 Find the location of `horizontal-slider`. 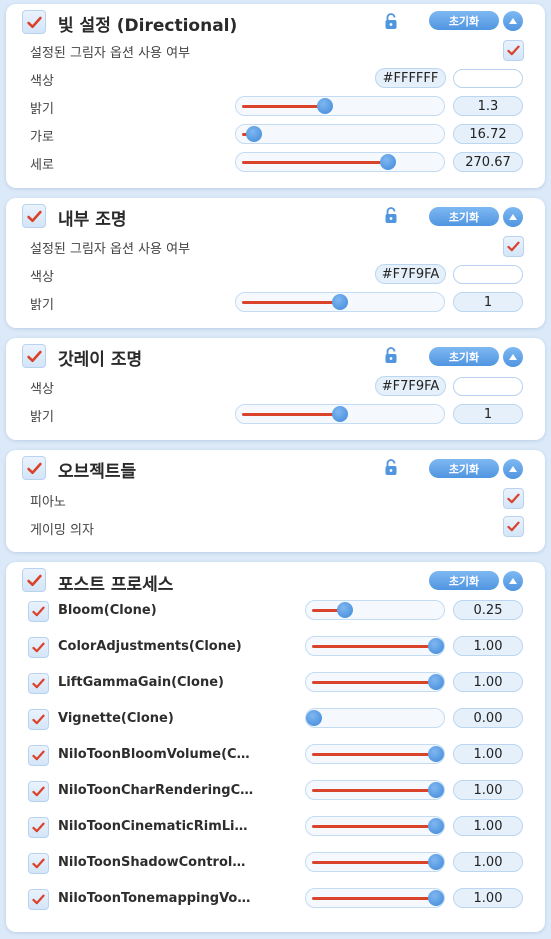

horizontal-slider is located at coordinates (340, 134).